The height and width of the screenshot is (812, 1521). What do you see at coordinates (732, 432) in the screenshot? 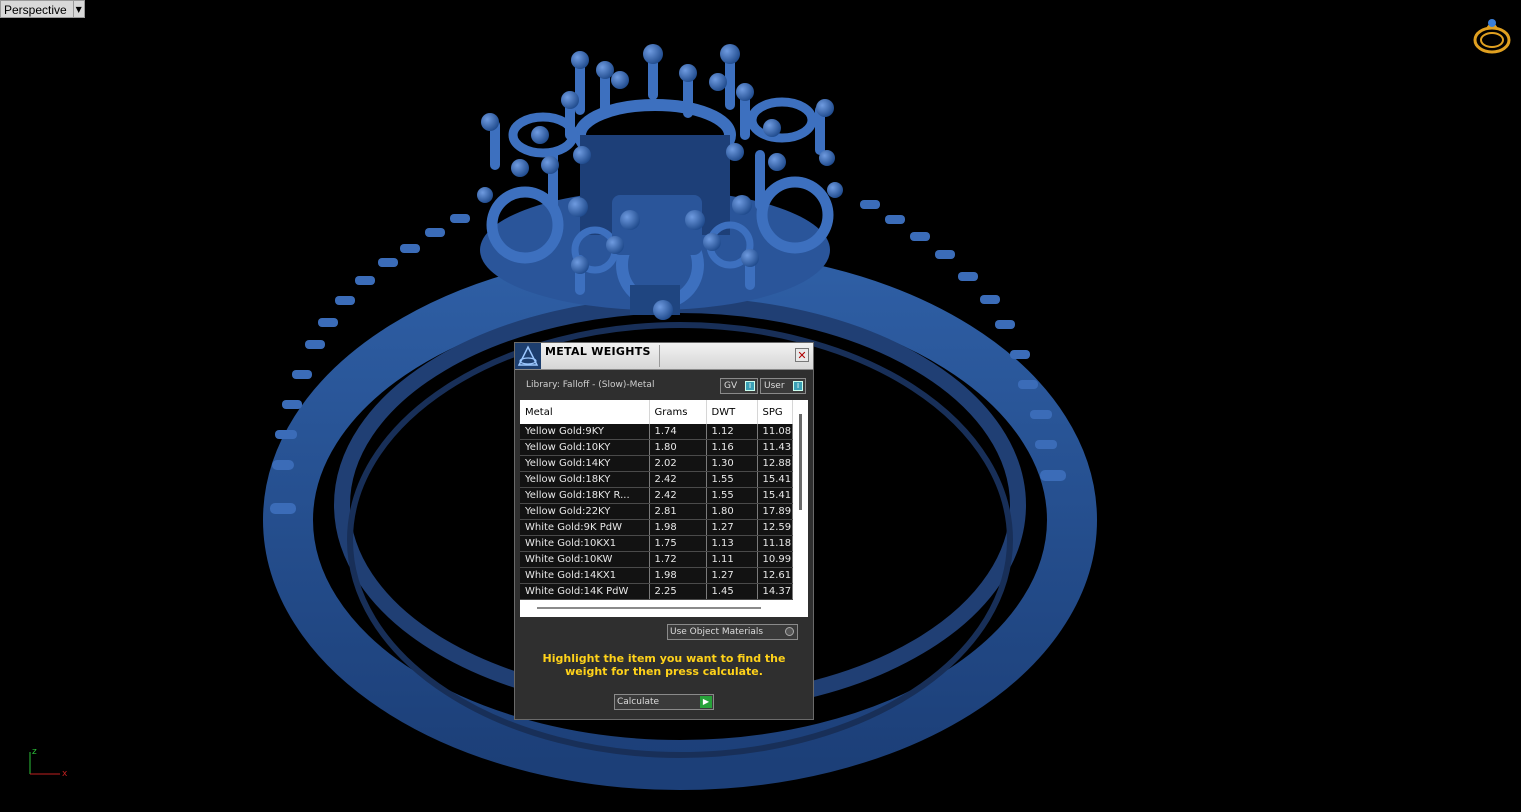
I see `cell-dwt: 1.12` at bounding box center [732, 432].